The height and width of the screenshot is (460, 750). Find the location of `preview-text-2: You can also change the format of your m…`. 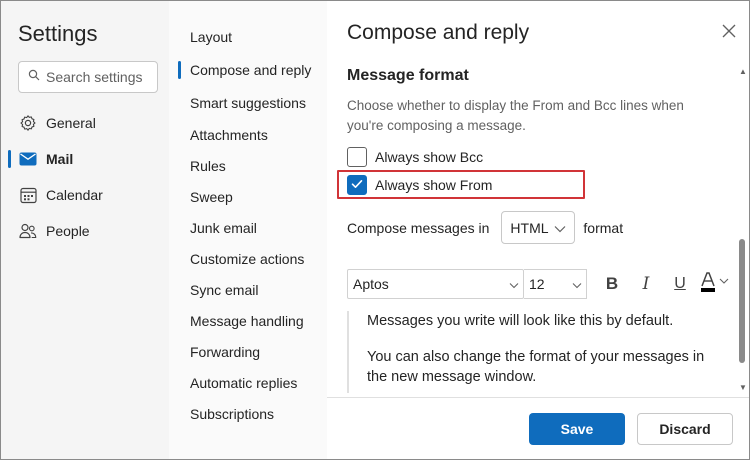

preview-text-2: You can also change the format of your m… is located at coordinates (536, 367).